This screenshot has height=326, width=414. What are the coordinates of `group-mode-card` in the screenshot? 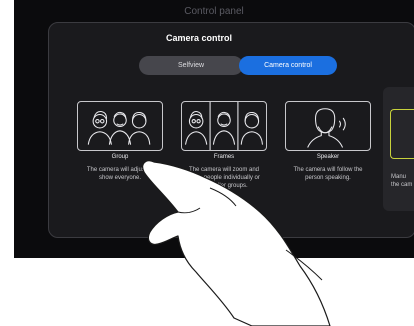 It's located at (120, 126).